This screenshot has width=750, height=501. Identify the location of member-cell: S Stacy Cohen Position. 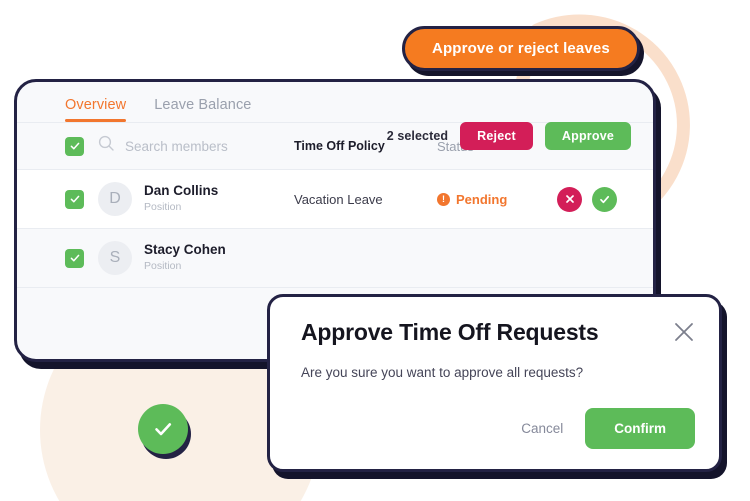
(196, 258).